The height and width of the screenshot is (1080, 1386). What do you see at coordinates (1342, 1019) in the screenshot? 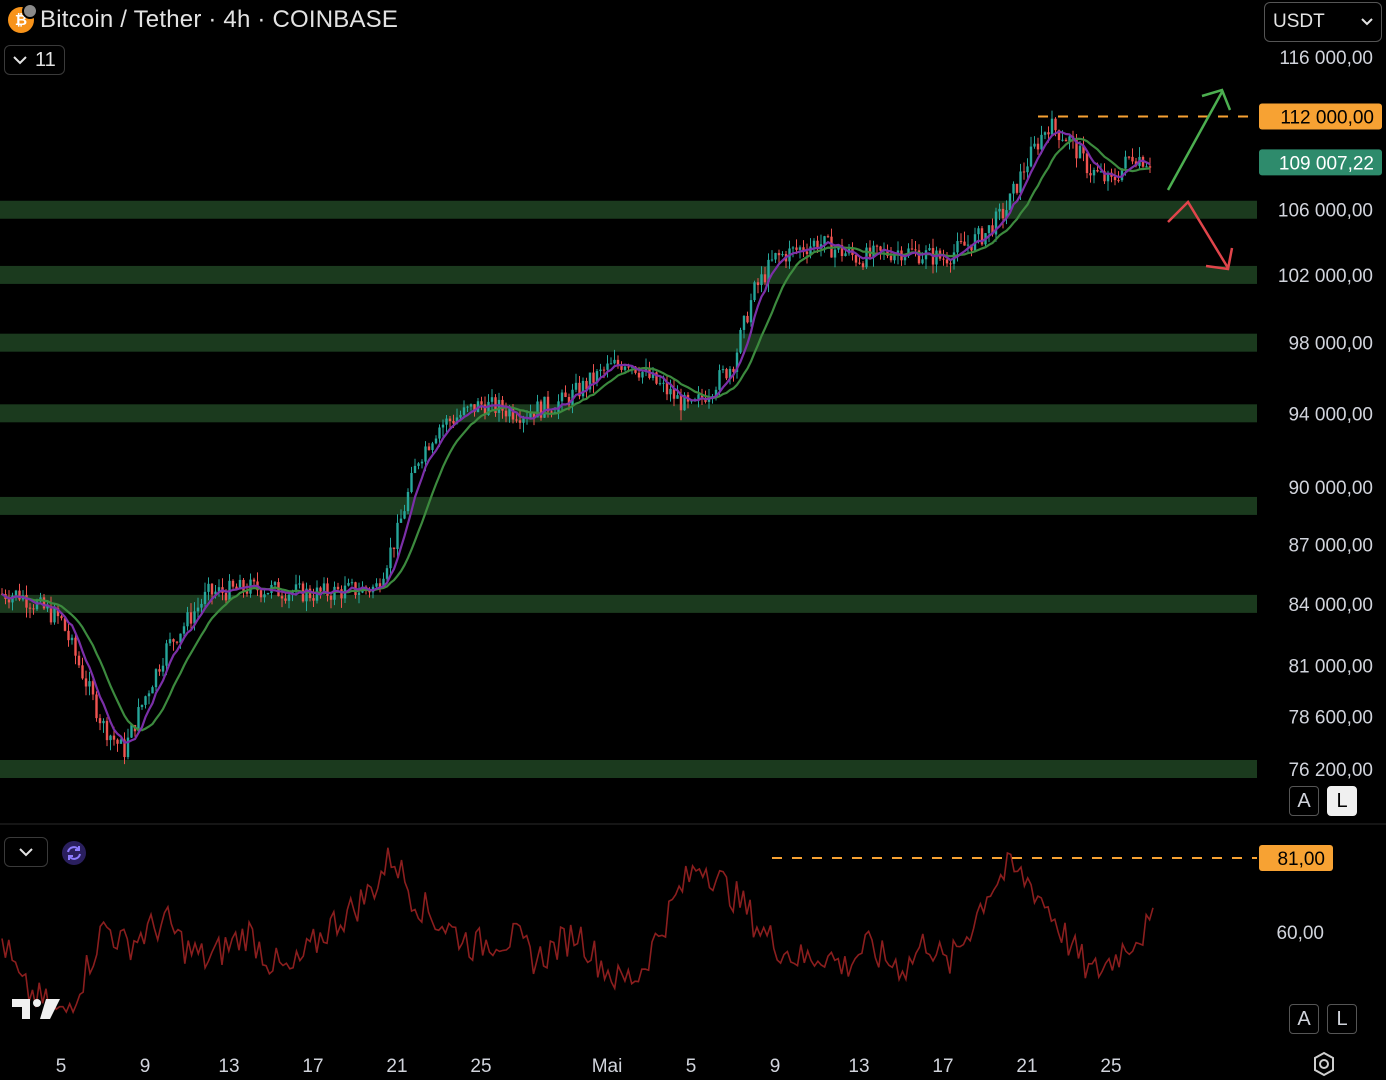
I see `rsi-log-scale-button: L` at bounding box center [1342, 1019].